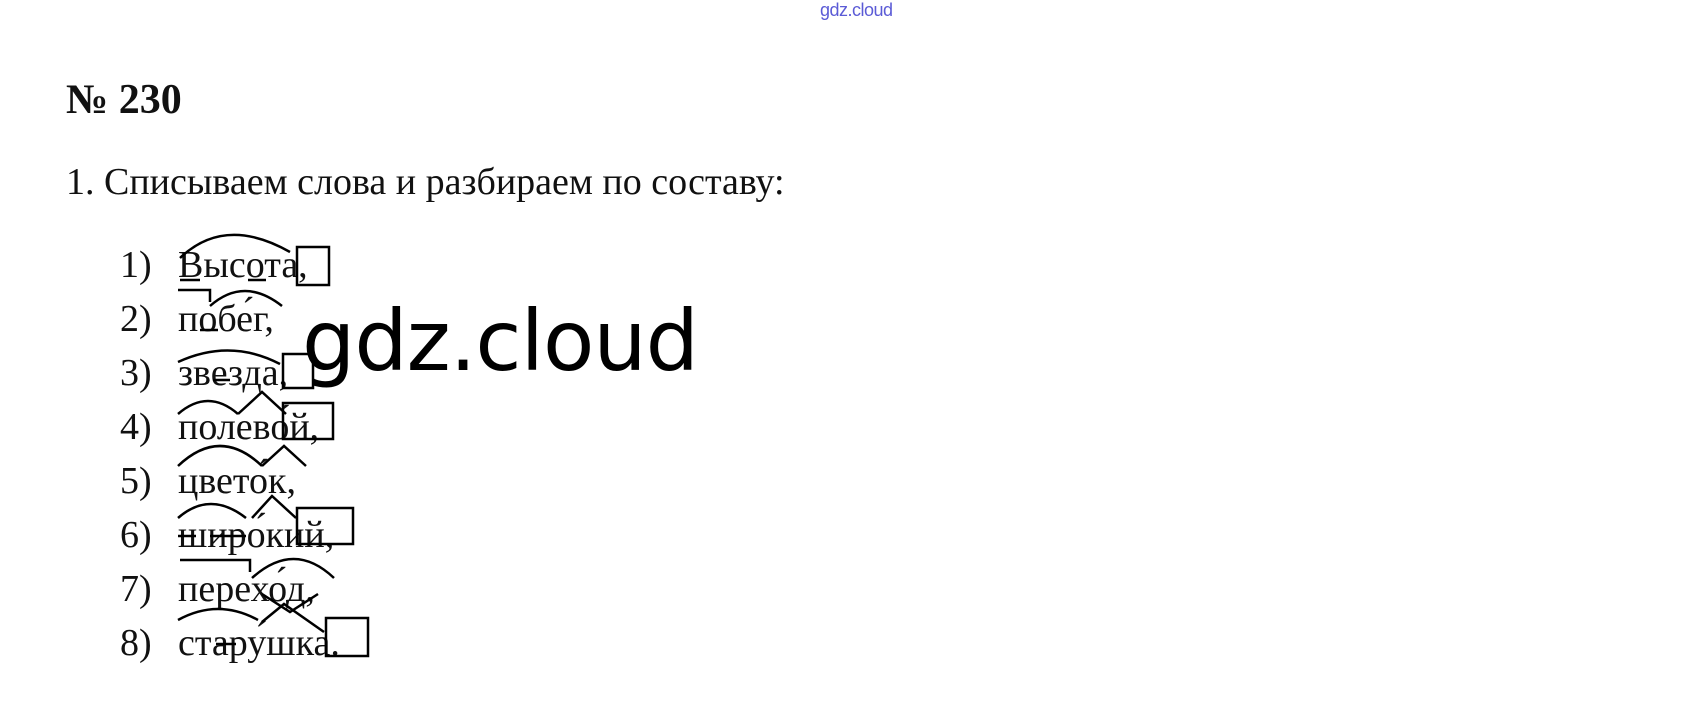  I want to click on item-number: 5), so click(136, 481).